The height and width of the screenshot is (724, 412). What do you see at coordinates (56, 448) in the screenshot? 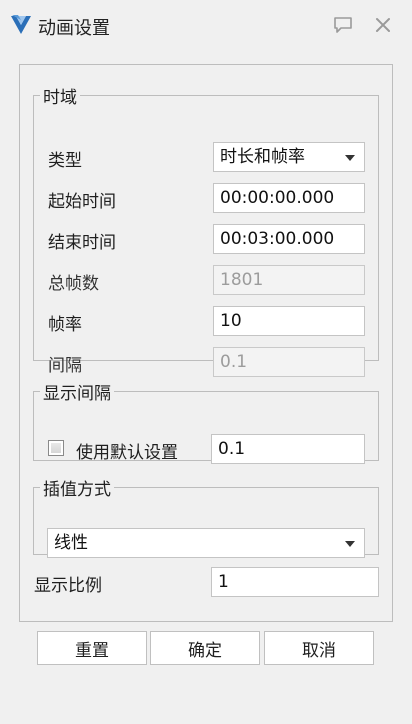
I see `use-default-checkbox` at bounding box center [56, 448].